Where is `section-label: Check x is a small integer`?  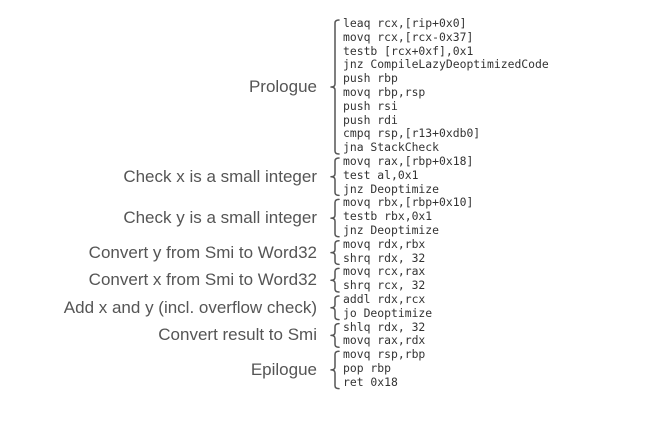 section-label: Check x is a small integer is located at coordinates (220, 176).